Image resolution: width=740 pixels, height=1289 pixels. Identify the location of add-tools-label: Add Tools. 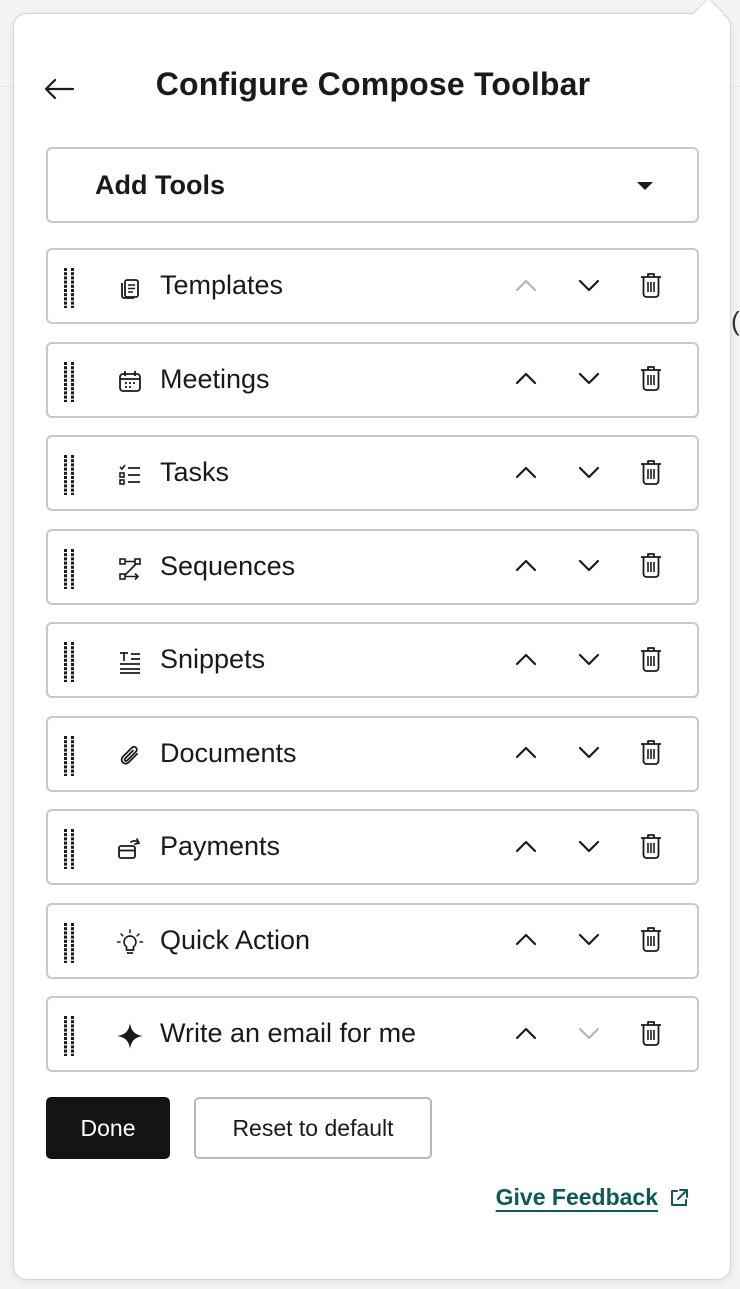
(160, 184).